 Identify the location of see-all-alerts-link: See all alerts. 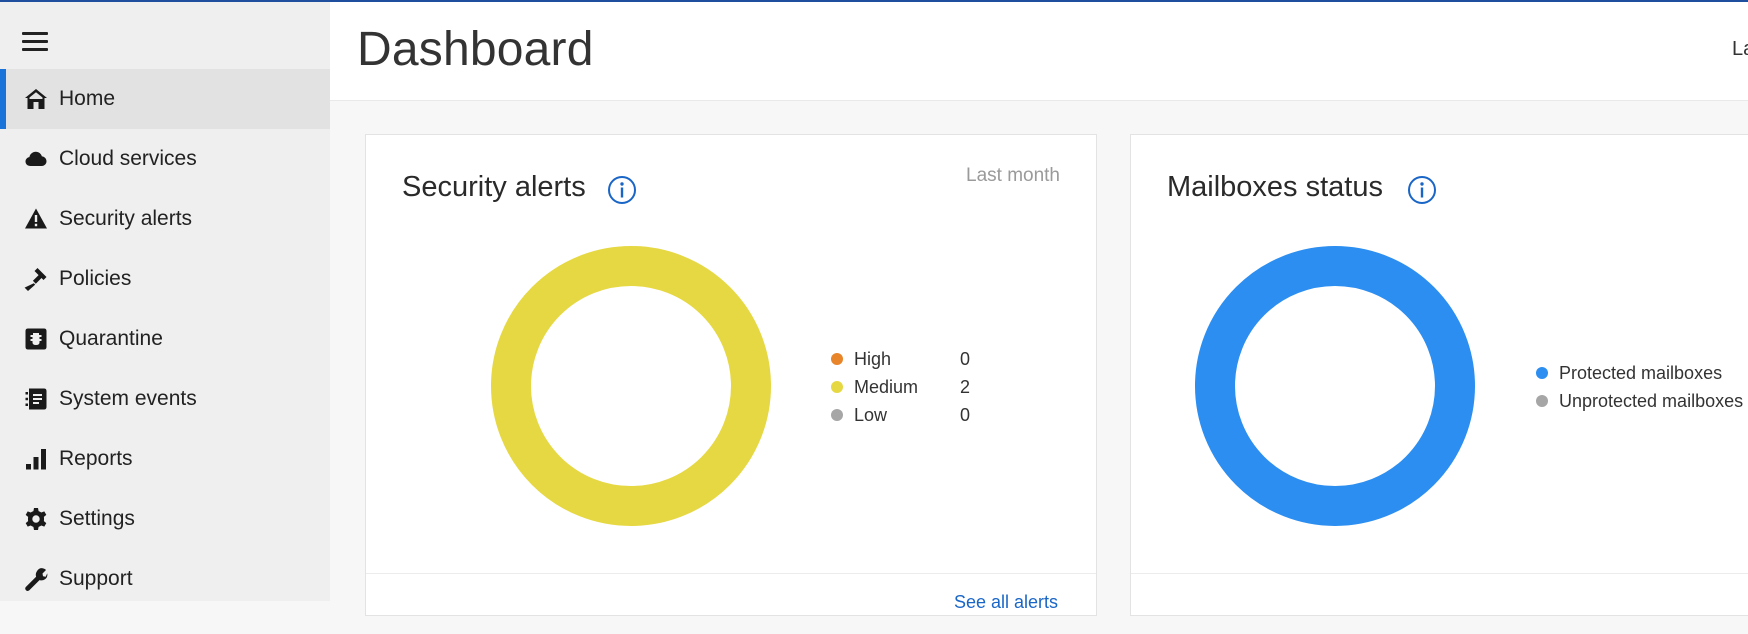
(1006, 602).